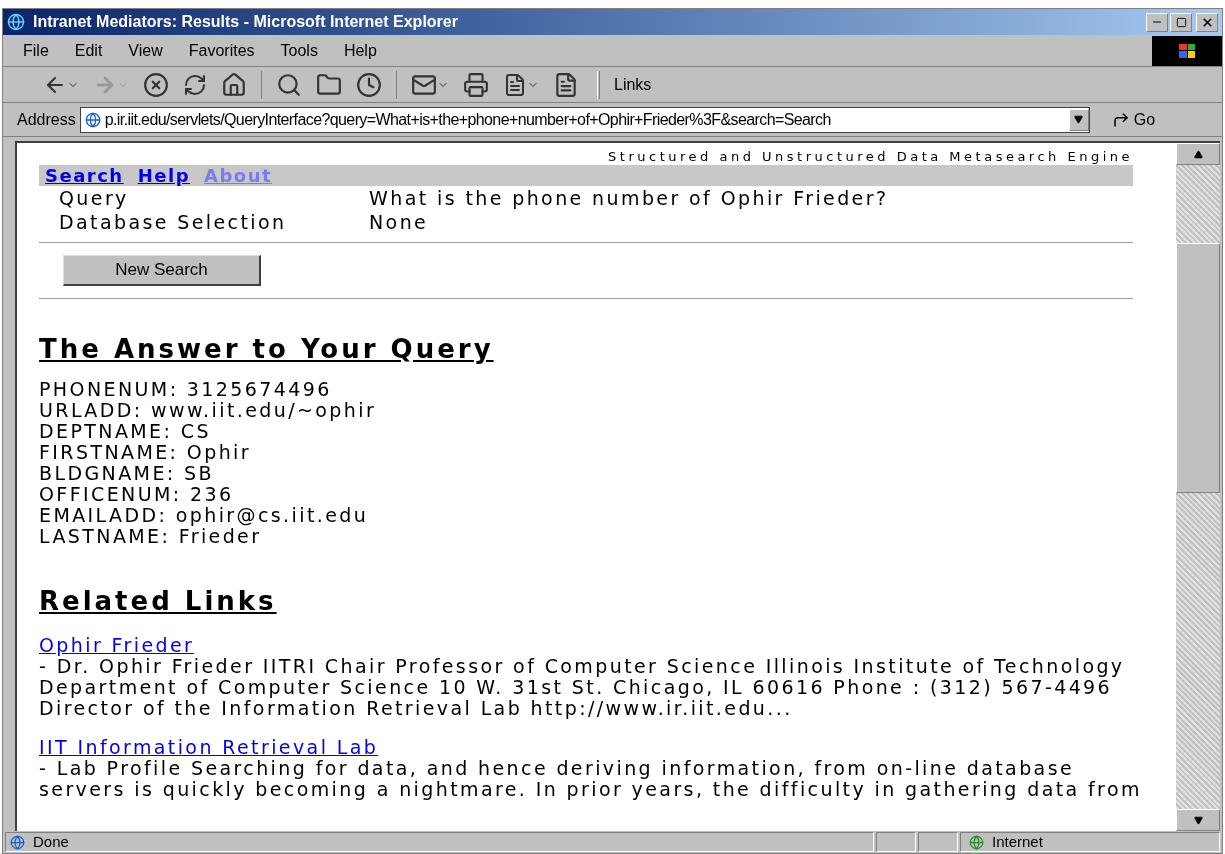 The width and height of the screenshot is (1225, 854). I want to click on scroll-up-button, so click(1198, 154).